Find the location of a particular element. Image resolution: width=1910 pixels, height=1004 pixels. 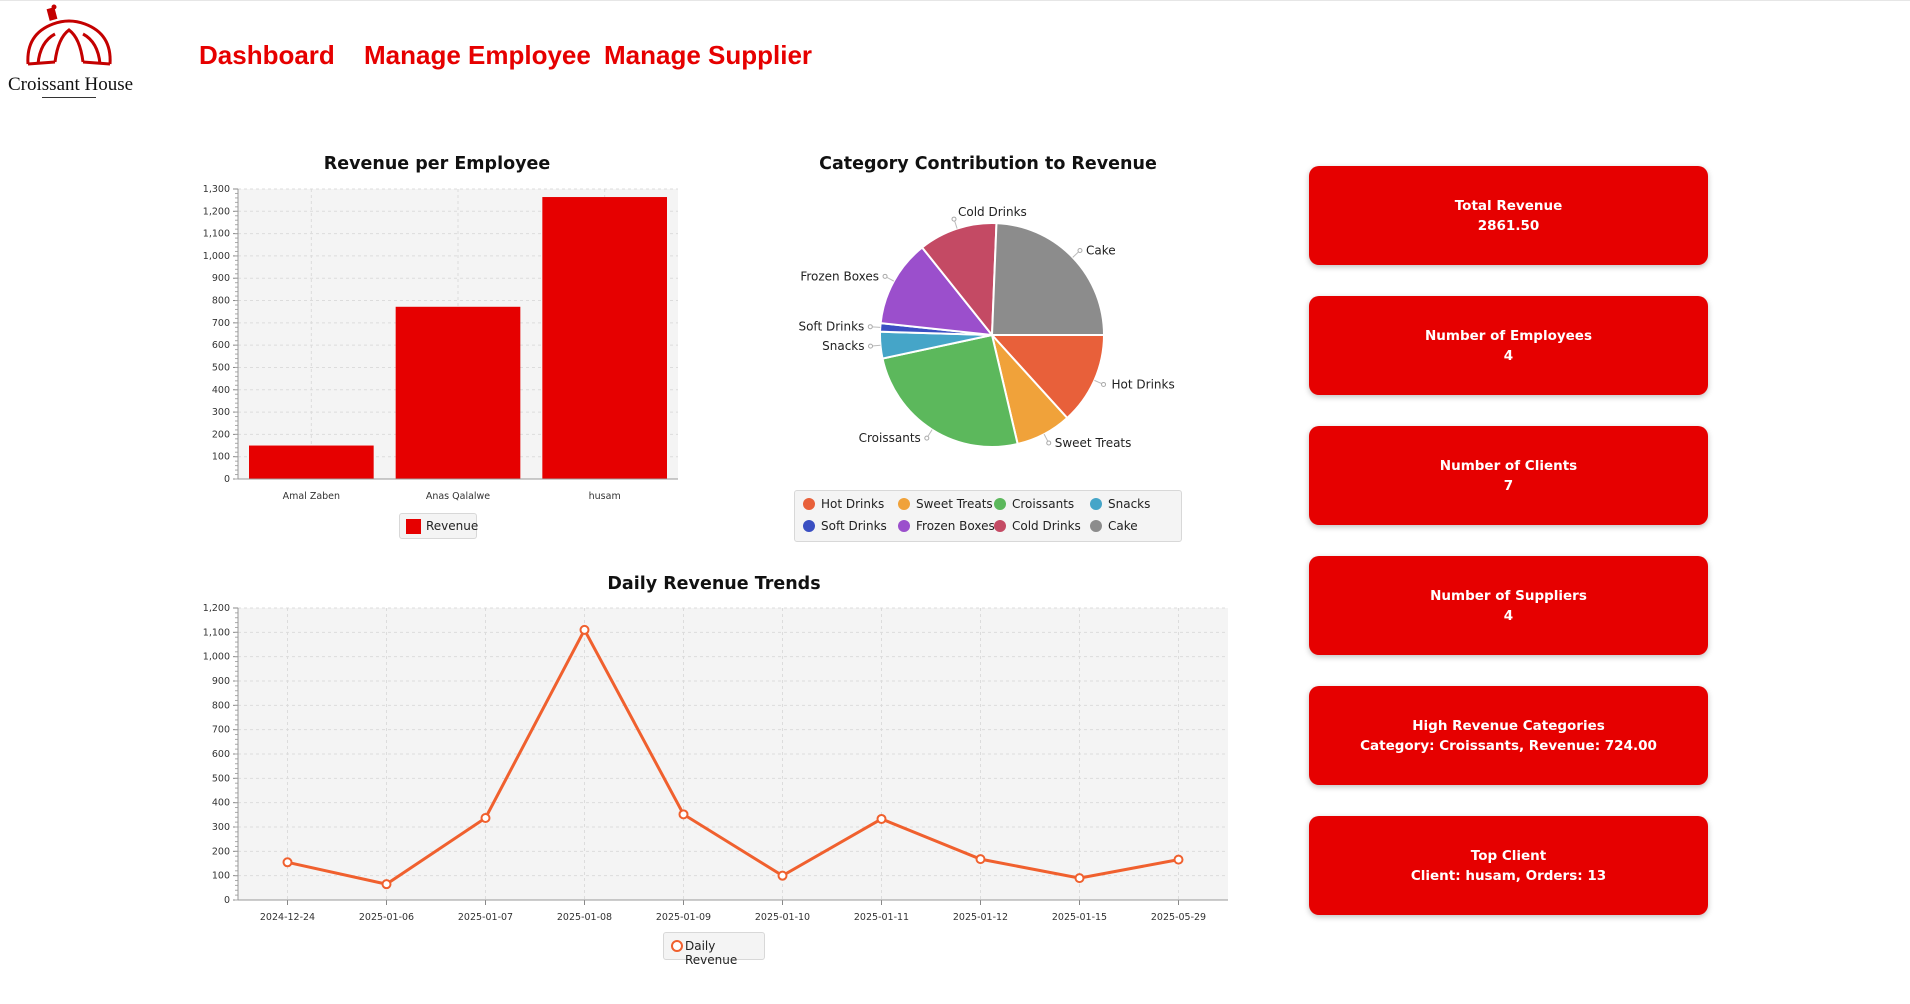

pie-label: Frozen Boxes is located at coordinates (839, 276).